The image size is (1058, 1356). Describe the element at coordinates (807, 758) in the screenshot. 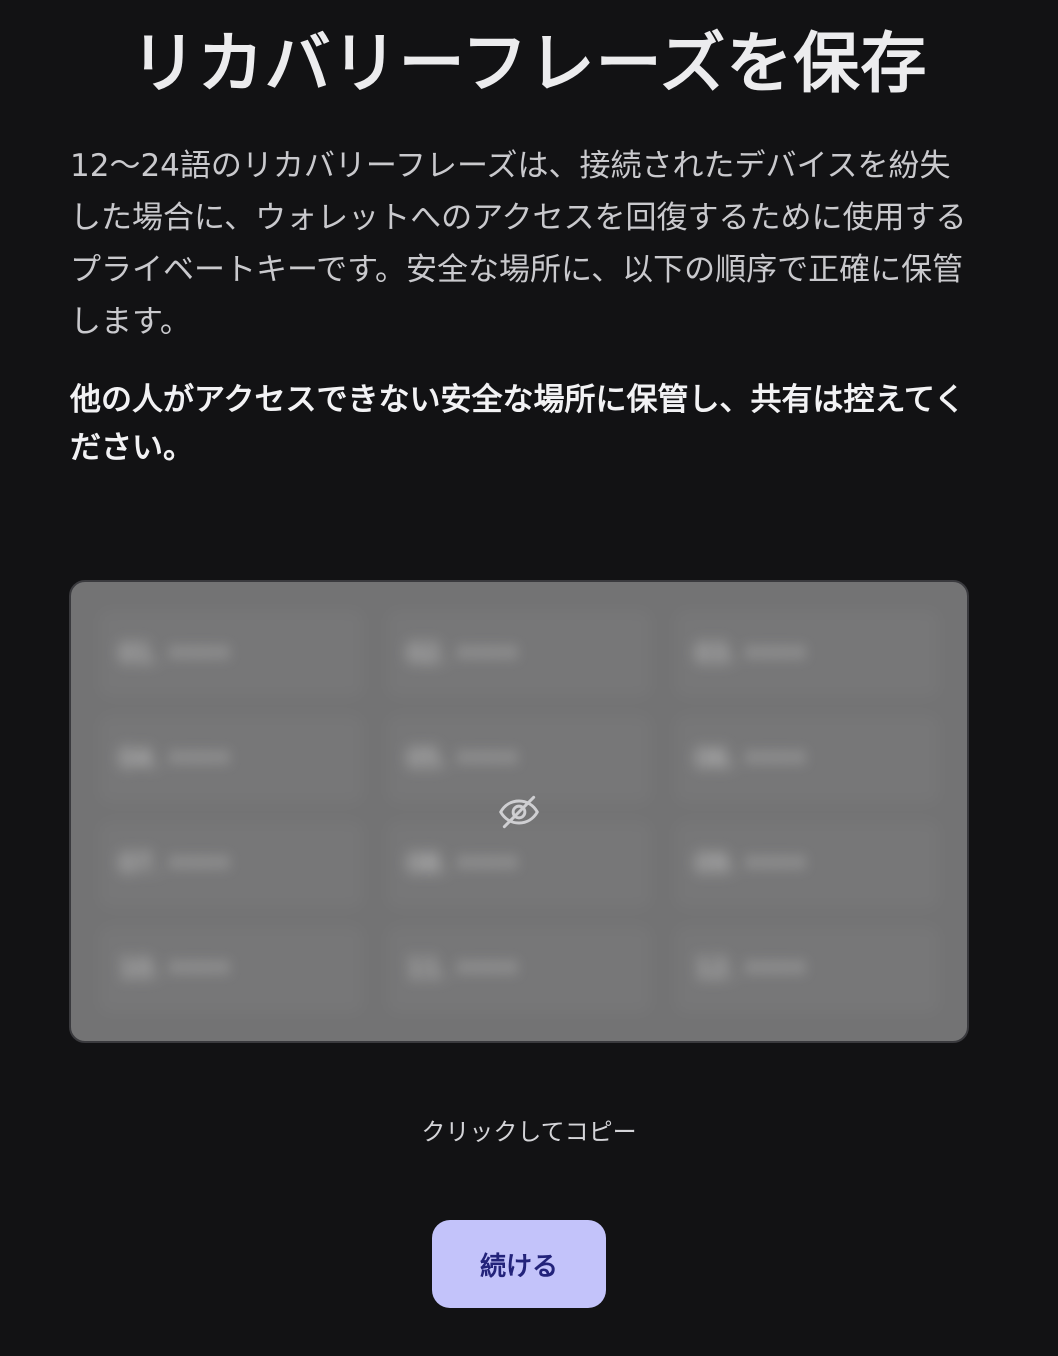

I see `word-cell-6: 06. ••••` at that location.